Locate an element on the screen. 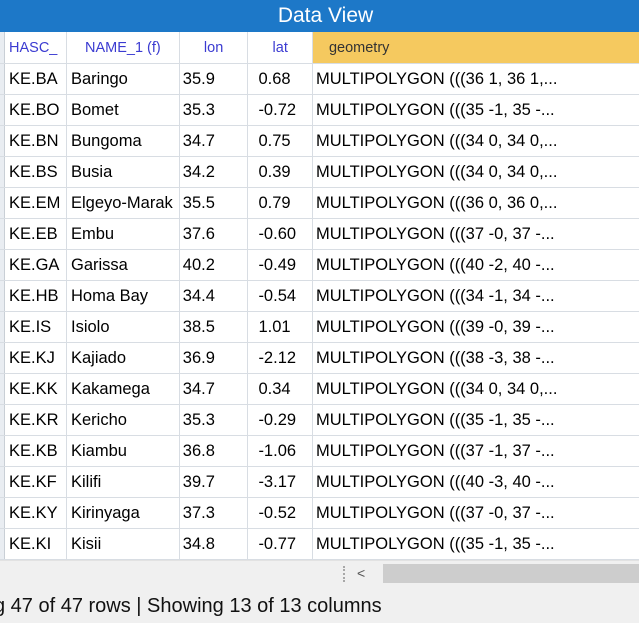 The image size is (639, 623). cell-hasc: KE.KK is located at coordinates (35, 389).